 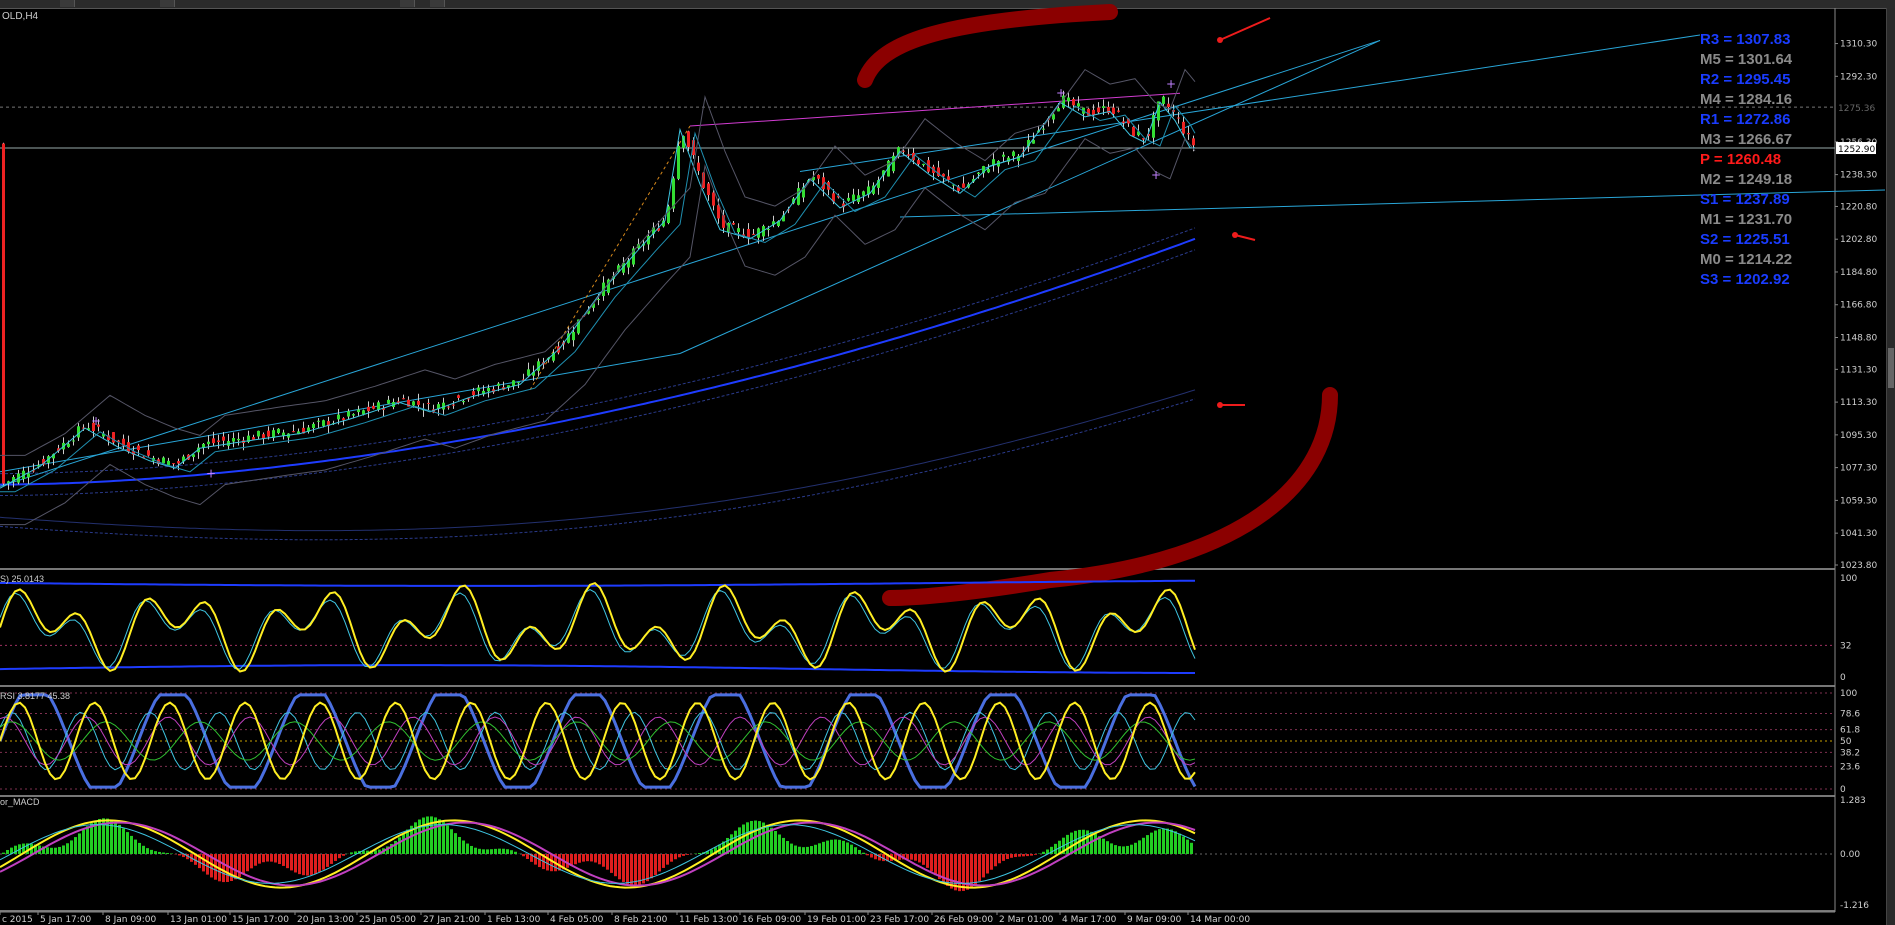 I want to click on x-tick-label: 16 Feb 09:00, so click(x=771, y=920).